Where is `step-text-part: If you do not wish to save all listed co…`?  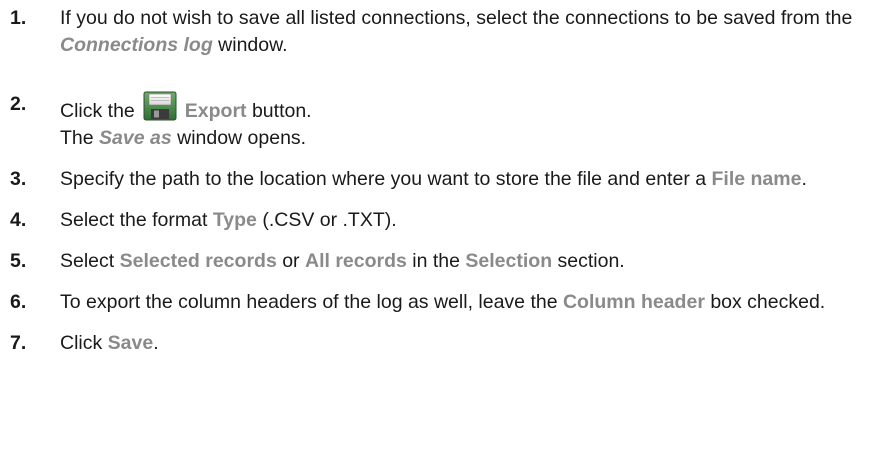 step-text-part: If you do not wish to save all listed co… is located at coordinates (456, 18).